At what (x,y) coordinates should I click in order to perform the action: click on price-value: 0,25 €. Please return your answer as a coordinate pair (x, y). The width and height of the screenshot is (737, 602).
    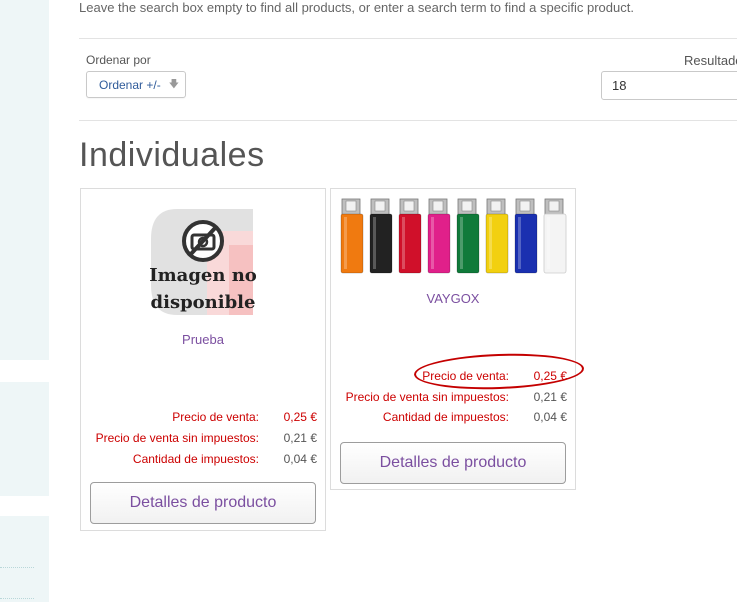
    Looking at the image, I should click on (300, 417).